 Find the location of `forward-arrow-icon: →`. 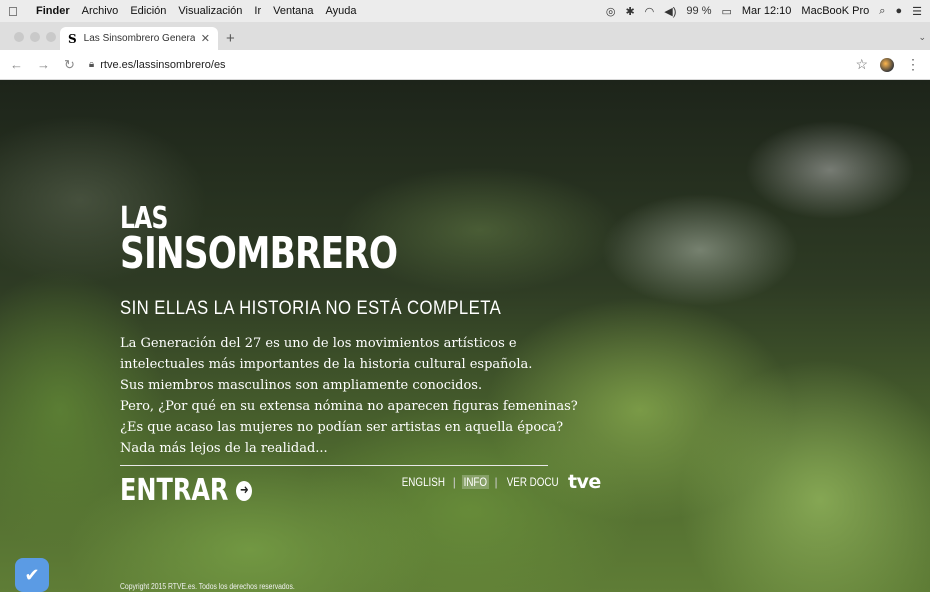

forward-arrow-icon: → is located at coordinates (43, 64).